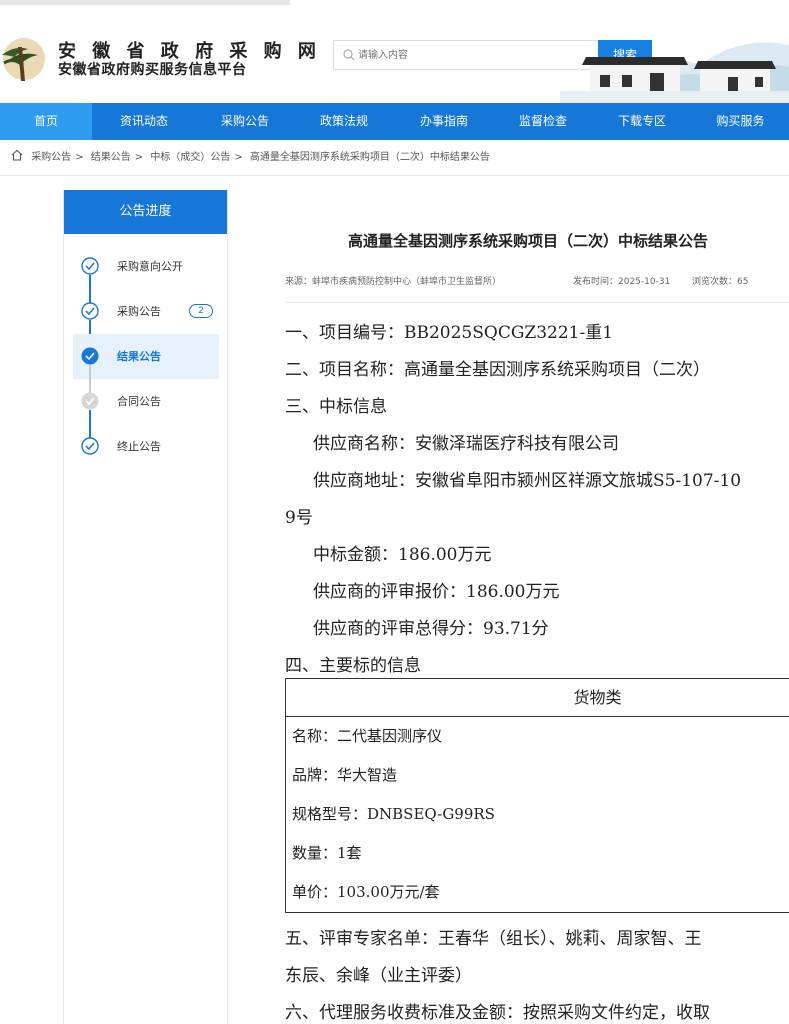  I want to click on main-nav: 首页 资讯动态 采购公告 政策法规 办事指南 监督检查 下载专区 购买服务, so click(394, 121).